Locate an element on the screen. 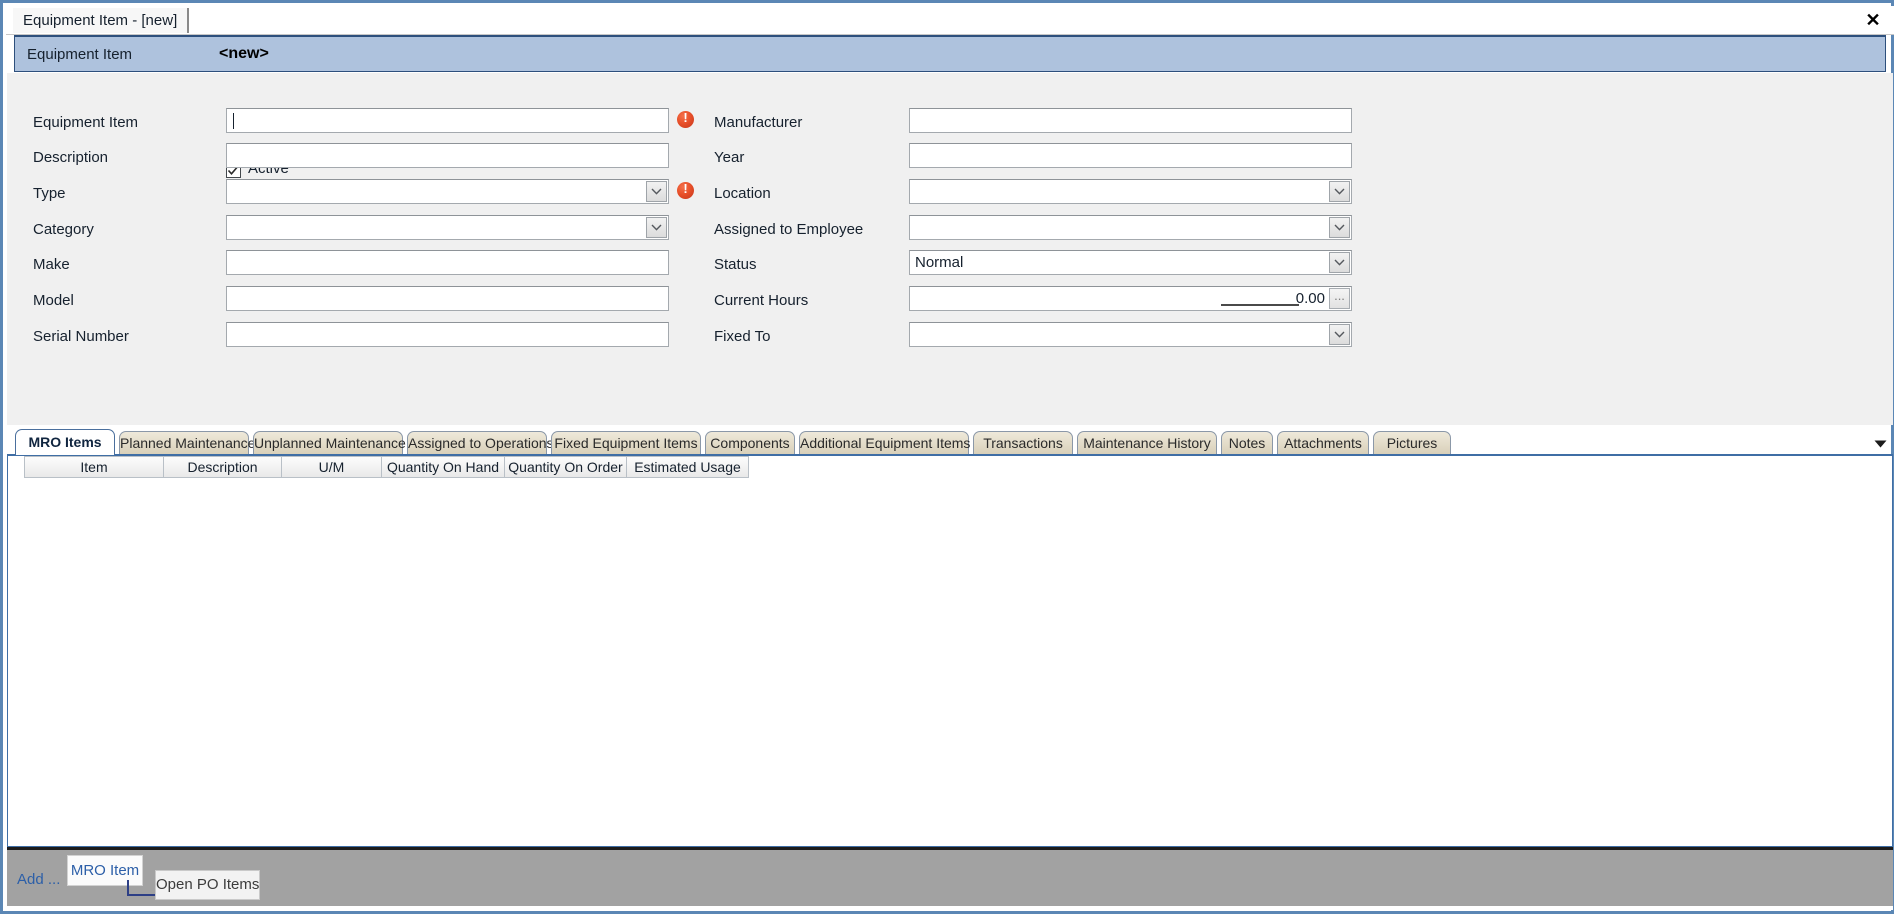  open-po-items-button: Open PO Items is located at coordinates (207, 885).